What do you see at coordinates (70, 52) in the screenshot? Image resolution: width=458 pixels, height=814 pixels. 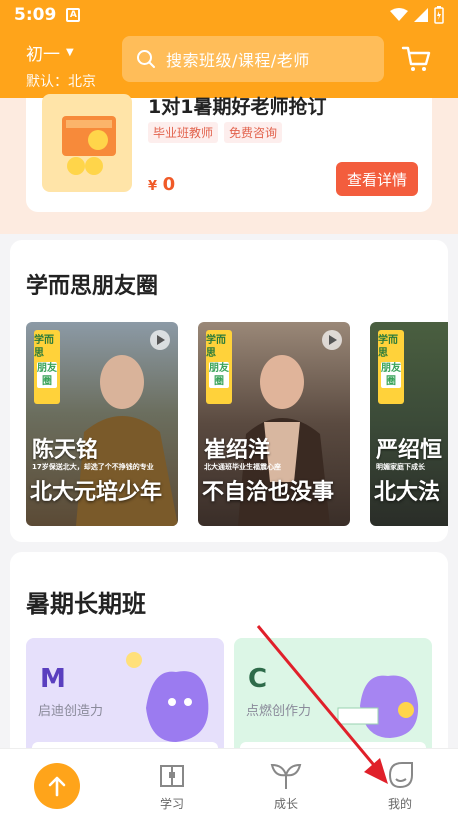 I see `caret-down-icon: ▼` at bounding box center [70, 52].